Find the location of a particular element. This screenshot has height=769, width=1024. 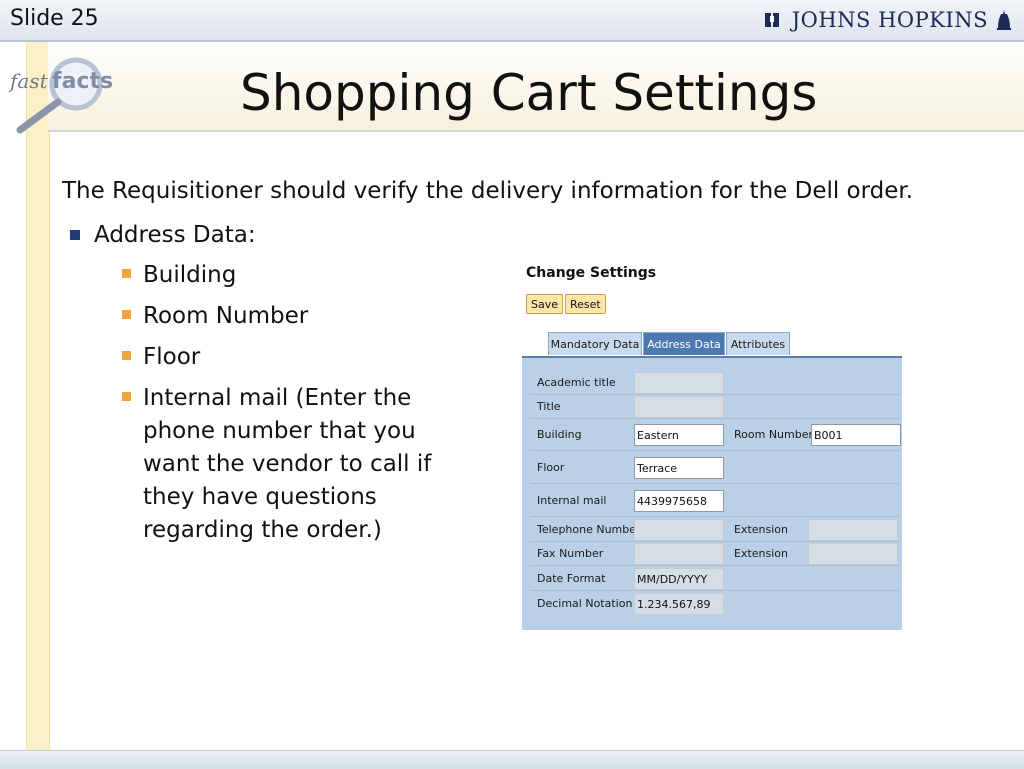

row-telephone: Telephone Number Extension is located at coordinates (715, 529).